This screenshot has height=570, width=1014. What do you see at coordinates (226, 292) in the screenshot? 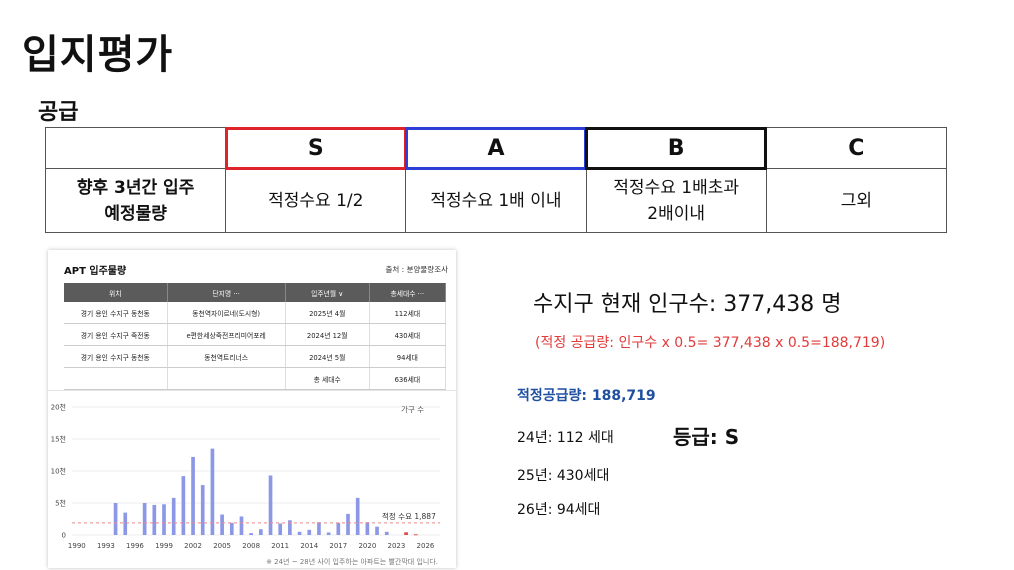
I see `apt-col-complex: 단지명 ···` at bounding box center [226, 292].